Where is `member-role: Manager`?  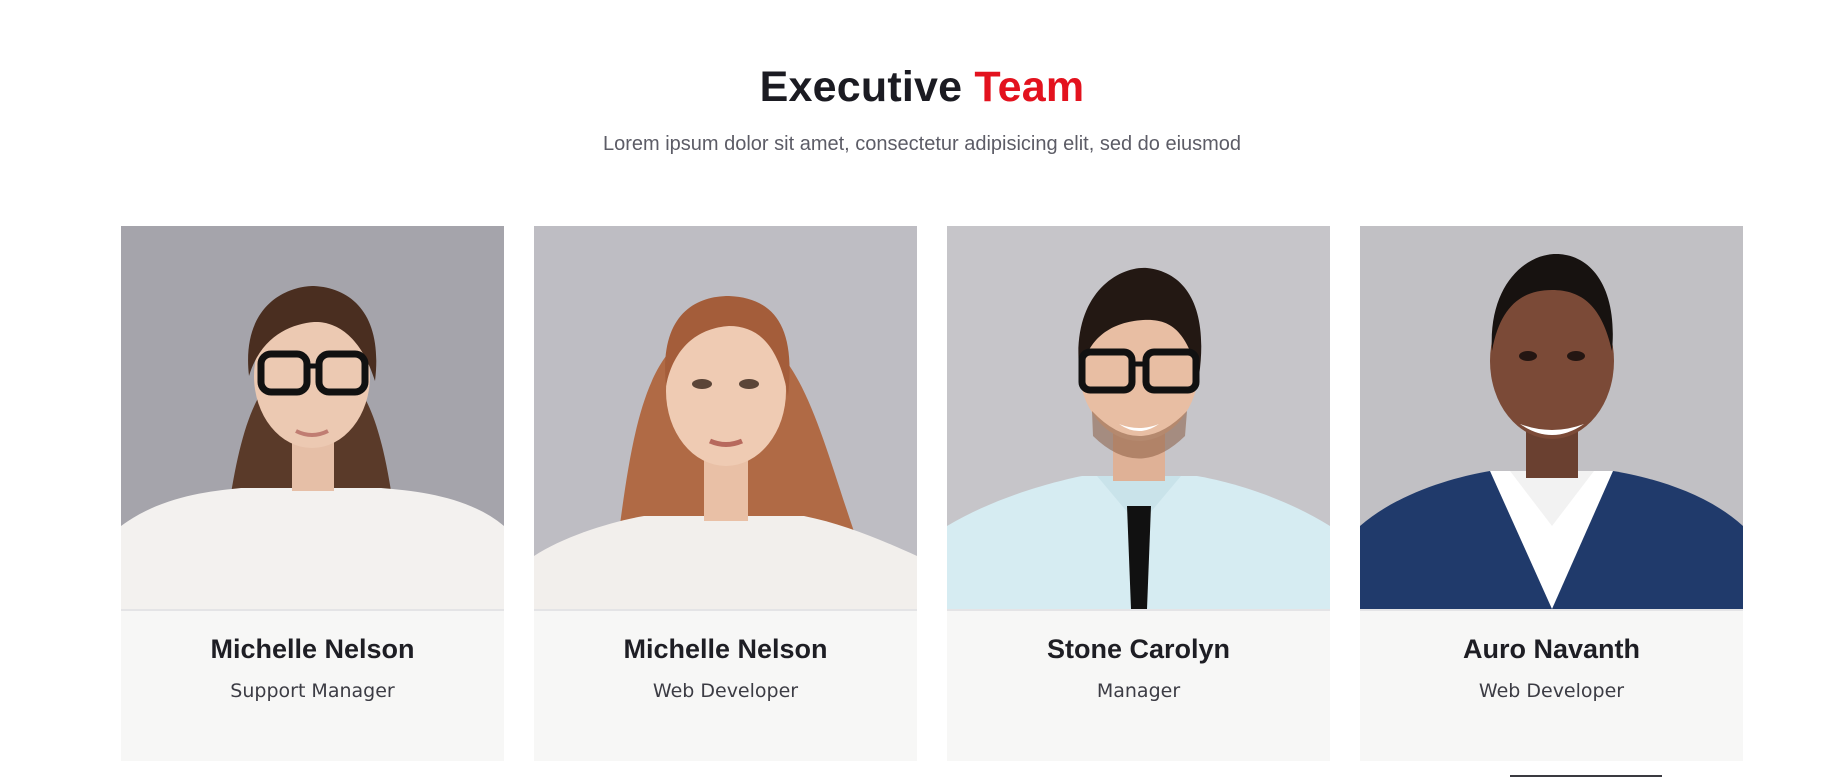
member-role: Manager is located at coordinates (1138, 691).